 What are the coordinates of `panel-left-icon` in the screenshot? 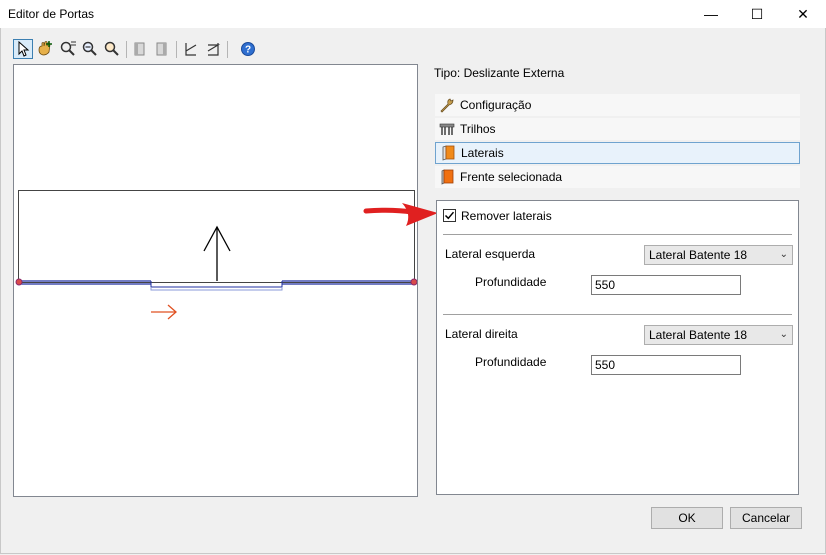 It's located at (140, 49).